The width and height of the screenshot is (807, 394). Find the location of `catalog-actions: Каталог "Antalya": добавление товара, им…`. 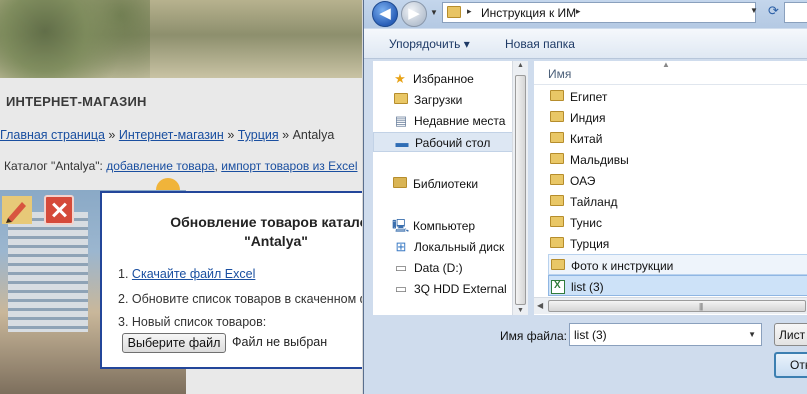

catalog-actions: Каталог "Antalya": добавление товара, им… is located at coordinates (181, 166).